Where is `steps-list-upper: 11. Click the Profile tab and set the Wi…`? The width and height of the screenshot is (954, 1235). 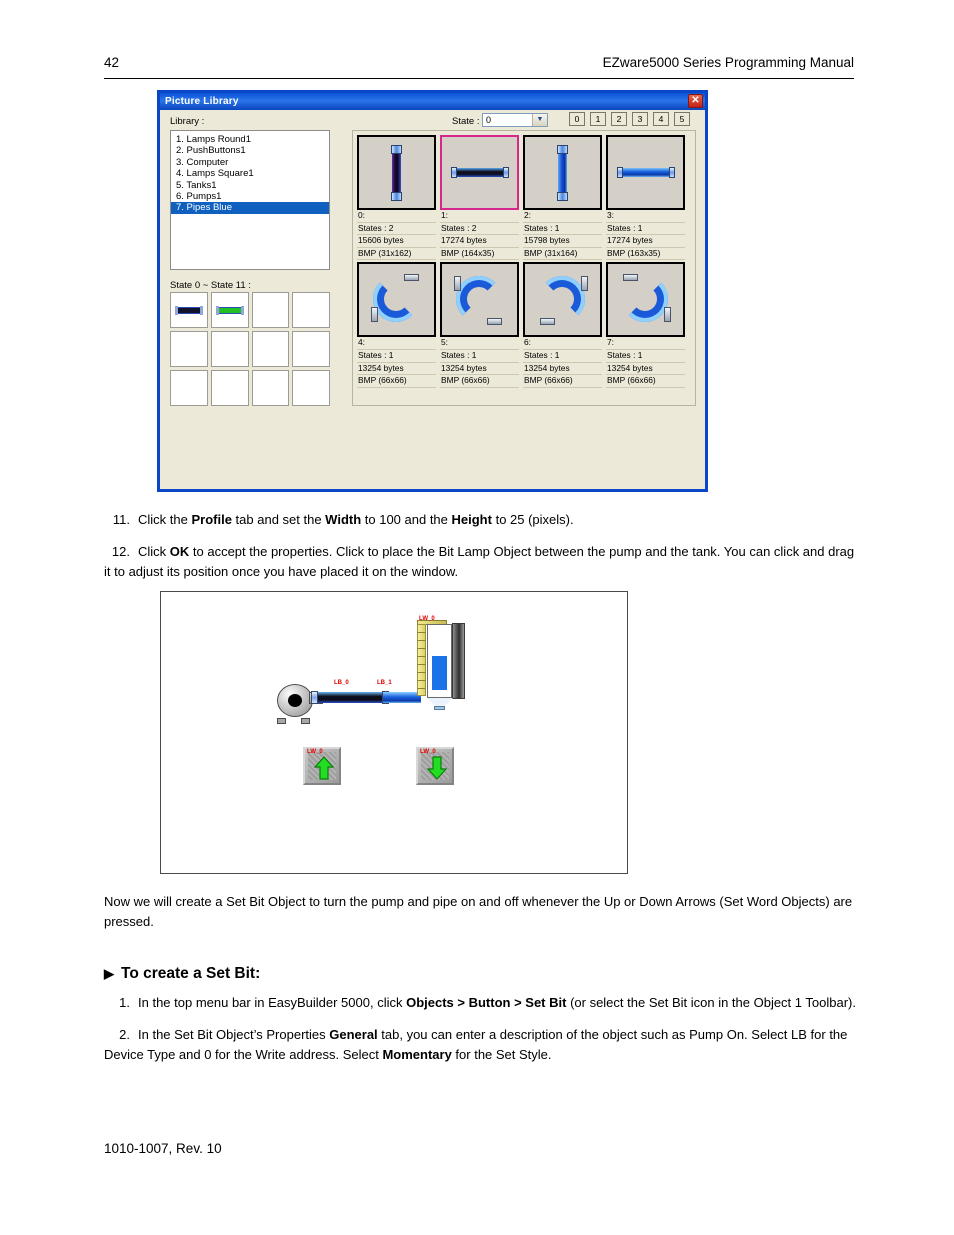 steps-list-upper: 11. Click the Profile tab and set the Wi… is located at coordinates (480, 546).